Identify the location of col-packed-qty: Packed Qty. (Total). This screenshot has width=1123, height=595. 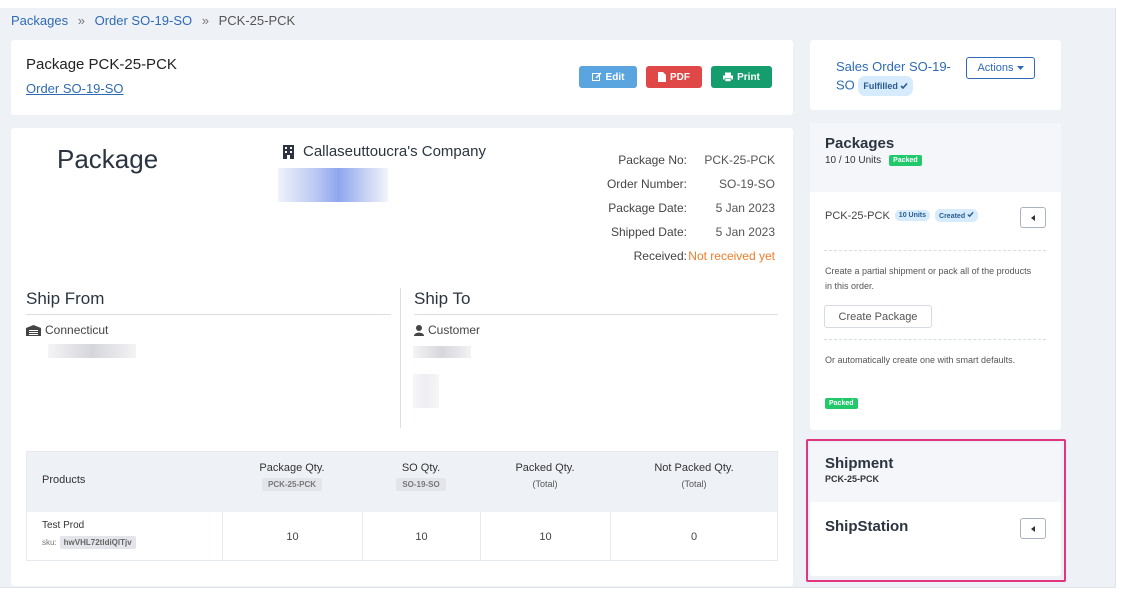
(545, 475).